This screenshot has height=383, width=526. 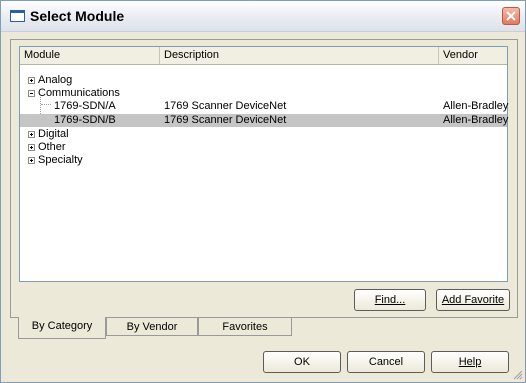 I want to click on tab-by-vendor: By Vendor, so click(x=152, y=326).